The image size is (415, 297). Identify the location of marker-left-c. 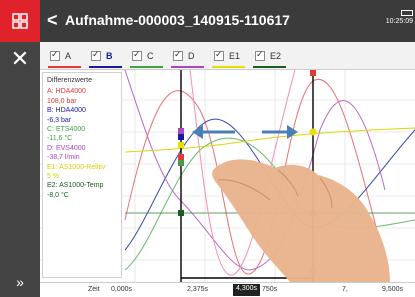
(181, 163).